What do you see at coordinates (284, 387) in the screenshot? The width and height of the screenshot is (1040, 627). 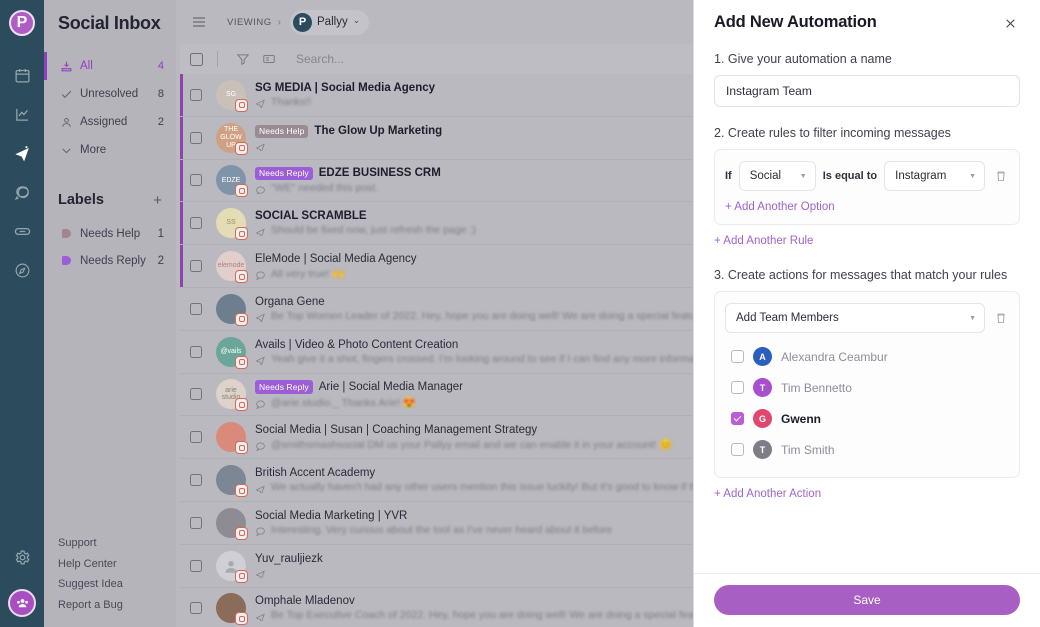 I see `status-badge: Needs Reply` at bounding box center [284, 387].